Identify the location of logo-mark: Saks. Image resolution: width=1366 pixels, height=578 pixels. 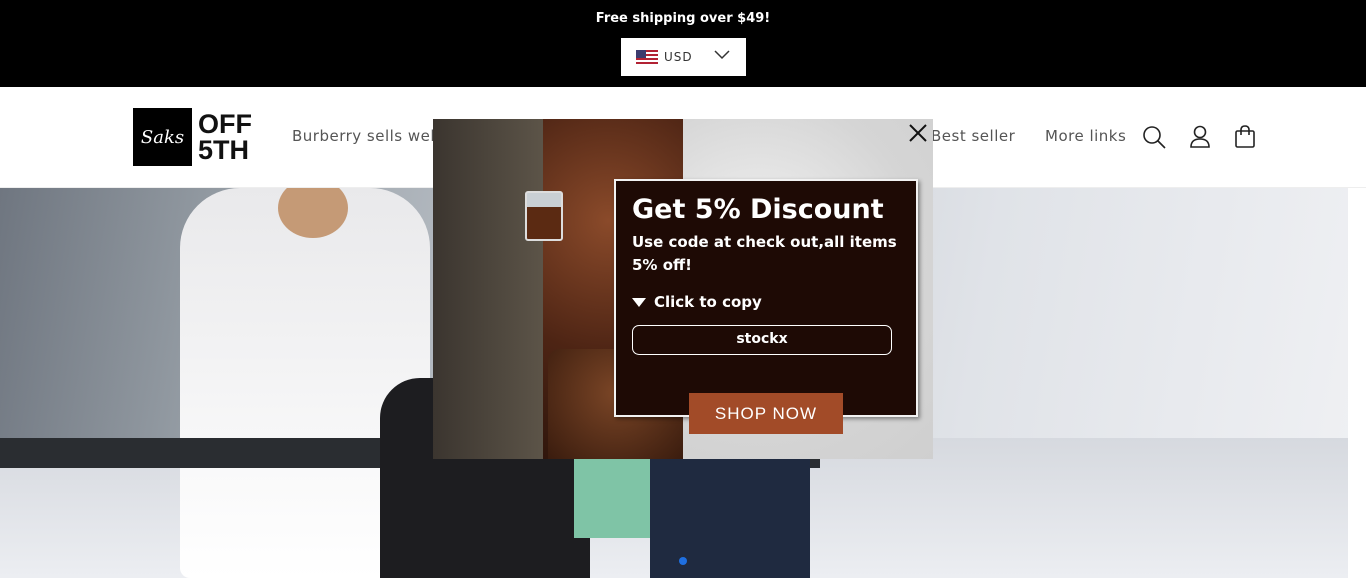
(162, 137).